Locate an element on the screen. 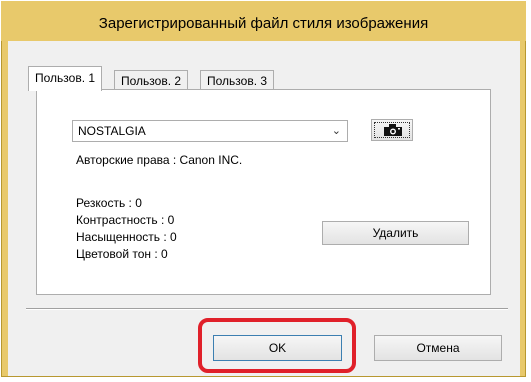  style-select: NOSTALGIA ⌄ is located at coordinates (210, 131).